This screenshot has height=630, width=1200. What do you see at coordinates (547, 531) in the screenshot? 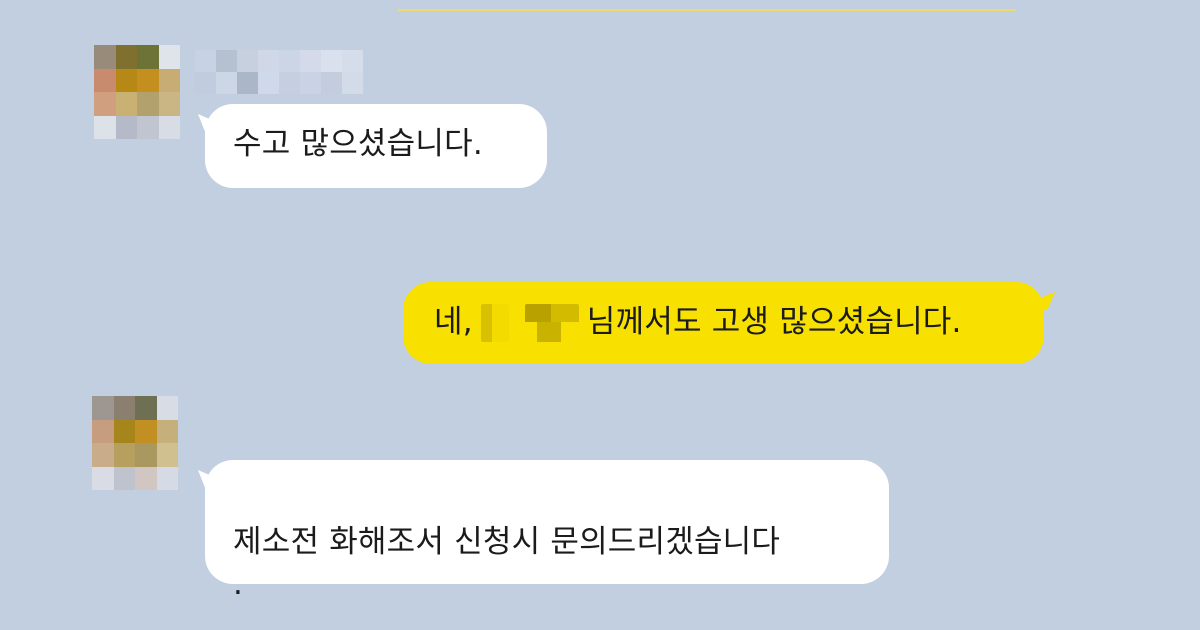
I see `incoming-message-bubble: 제소전 화해조서 신청시 문의드리겠습니다 .` at bounding box center [547, 531].